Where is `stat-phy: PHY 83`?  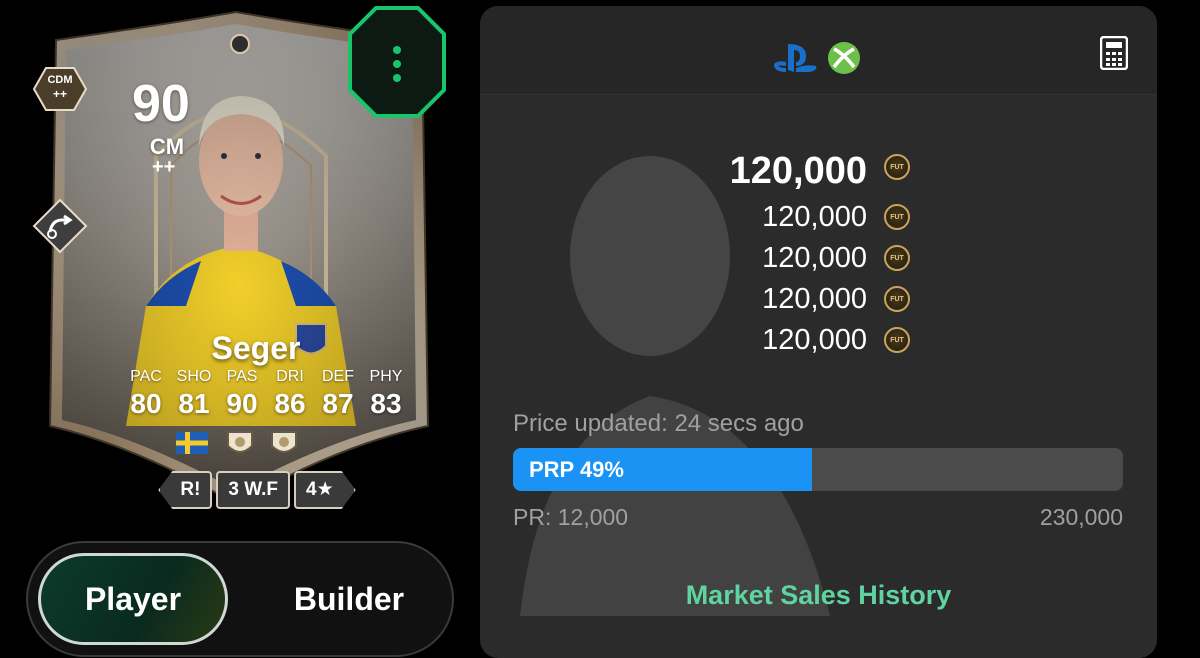 stat-phy: PHY 83 is located at coordinates (386, 394).